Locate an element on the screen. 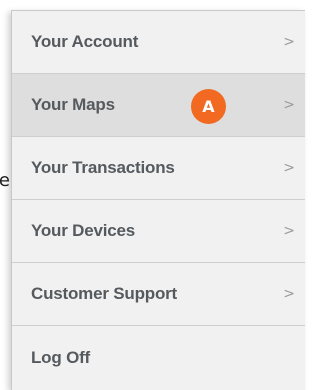  menu-item-customer-support: Customer Support > is located at coordinates (158, 294).